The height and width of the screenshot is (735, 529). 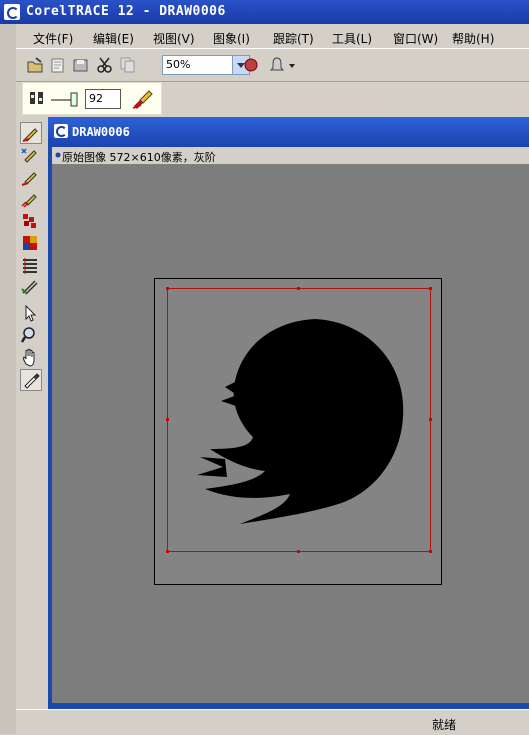 I want to click on left-edge-strip, so click(x=8, y=379).